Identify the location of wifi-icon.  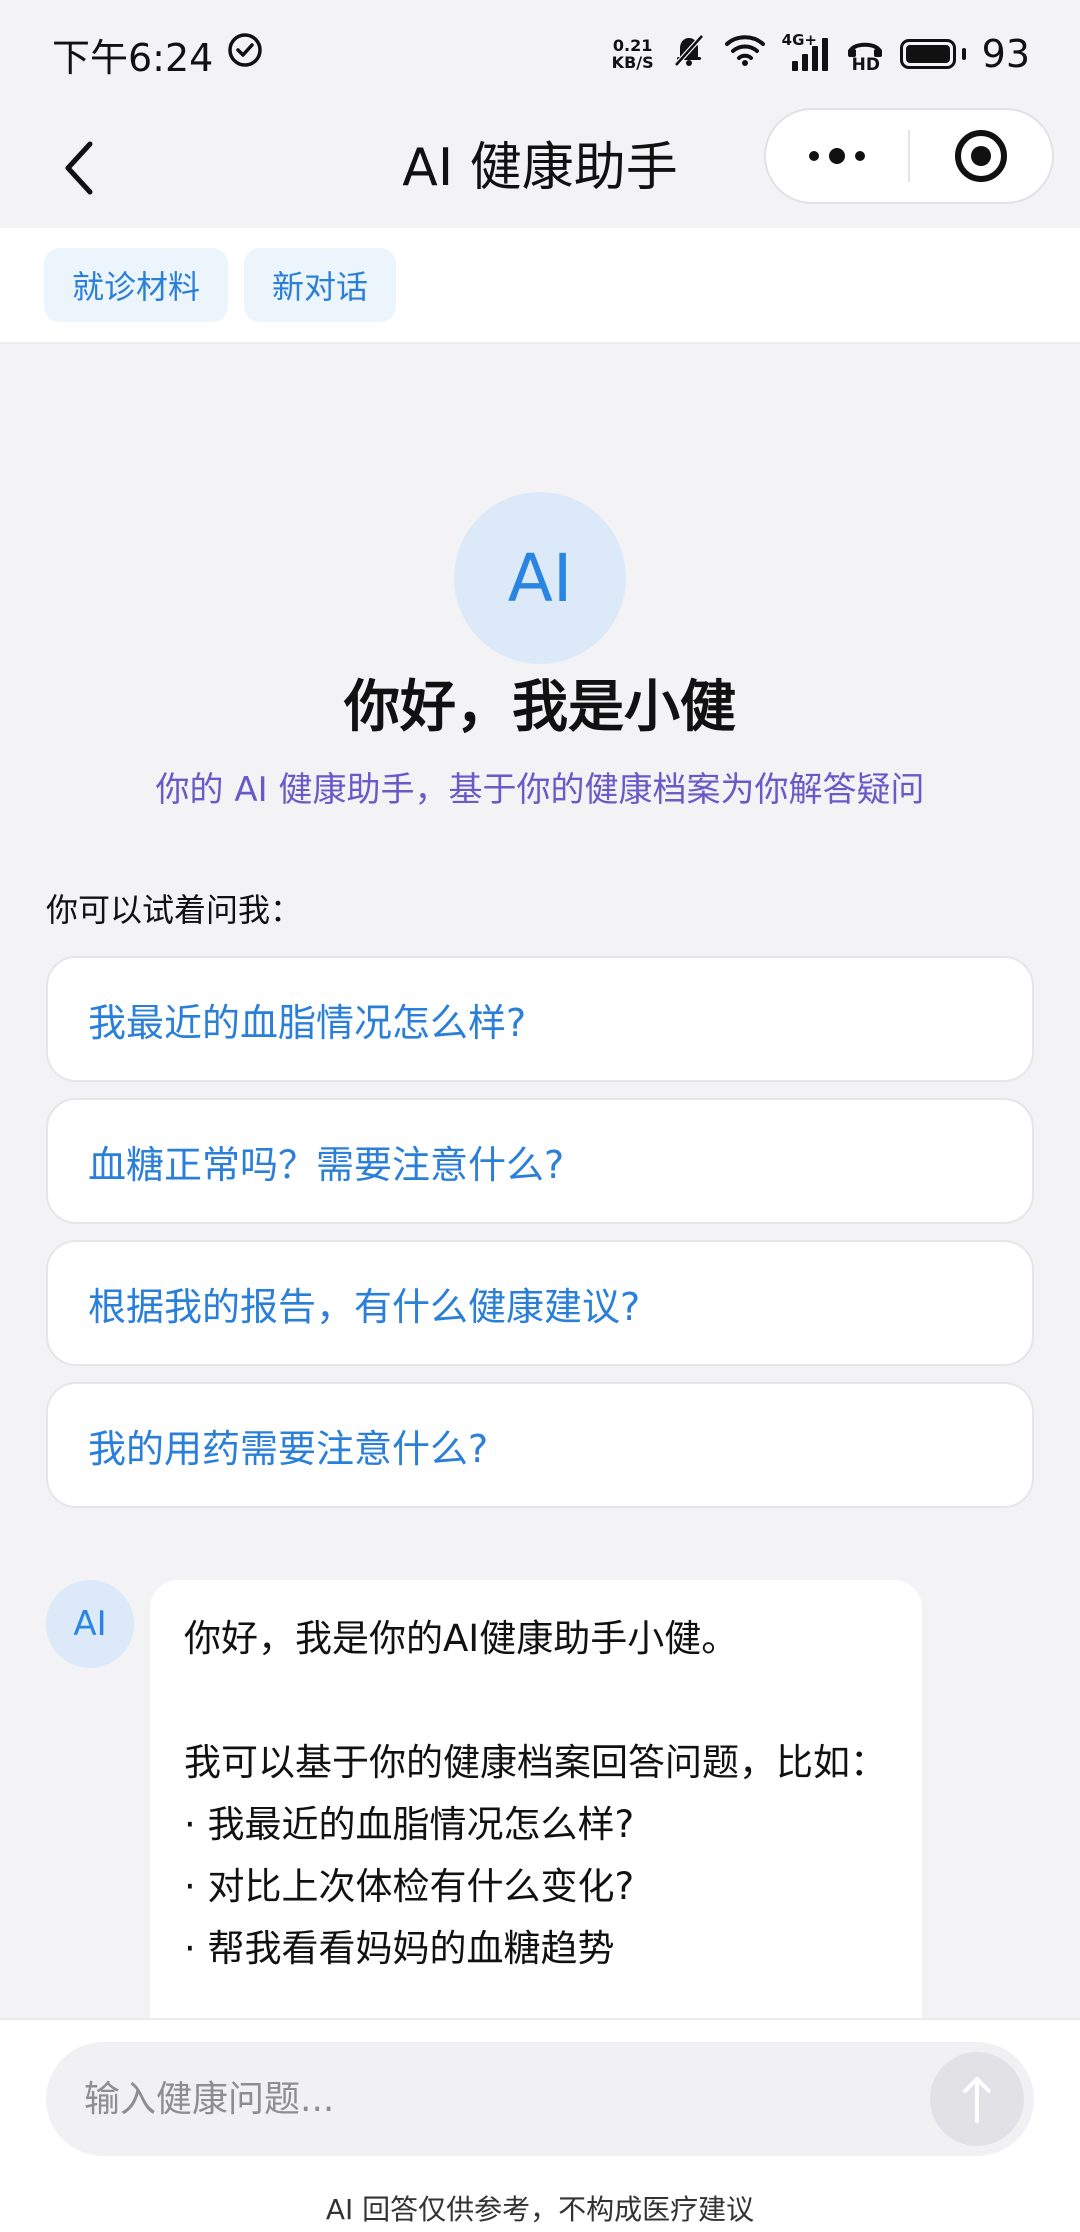
(745, 54).